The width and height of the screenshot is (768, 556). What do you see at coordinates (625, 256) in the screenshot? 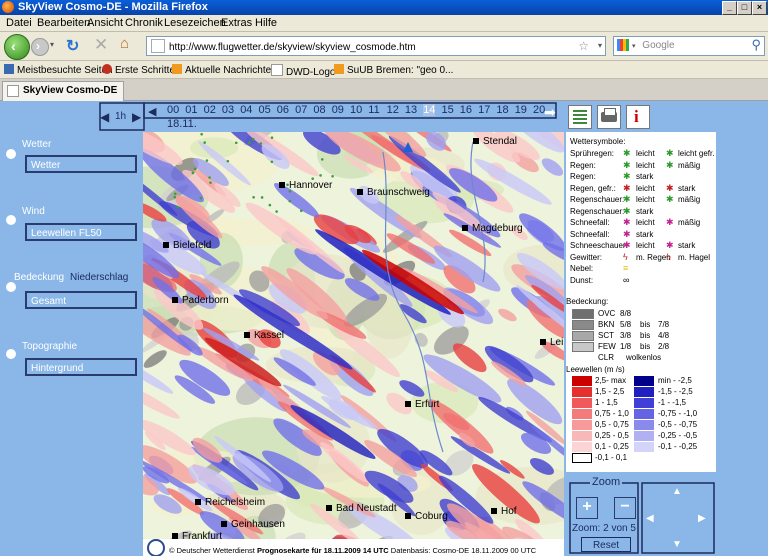
I see `weather-symbol-icon: ϟ` at bounding box center [625, 256].